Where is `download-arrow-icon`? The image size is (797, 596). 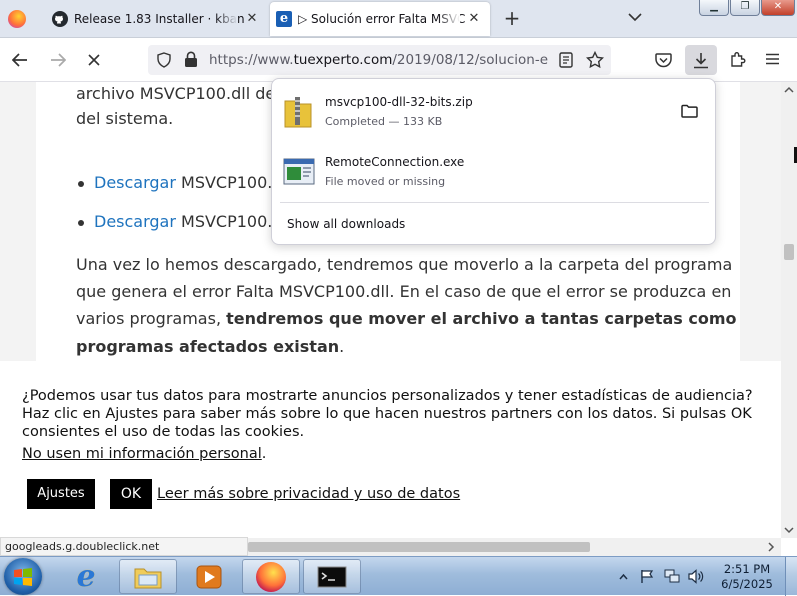
download-arrow-icon is located at coordinates (701, 60).